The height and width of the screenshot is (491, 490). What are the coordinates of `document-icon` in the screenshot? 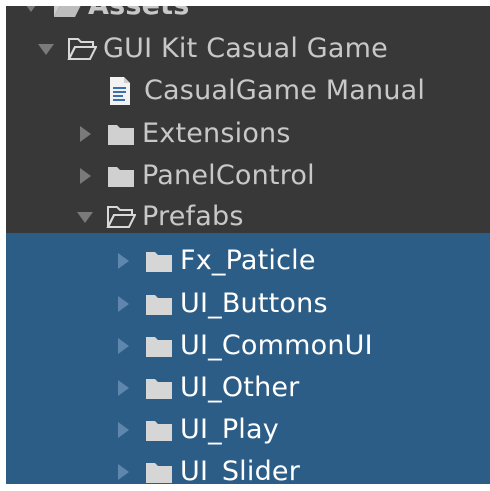 It's located at (123, 91).